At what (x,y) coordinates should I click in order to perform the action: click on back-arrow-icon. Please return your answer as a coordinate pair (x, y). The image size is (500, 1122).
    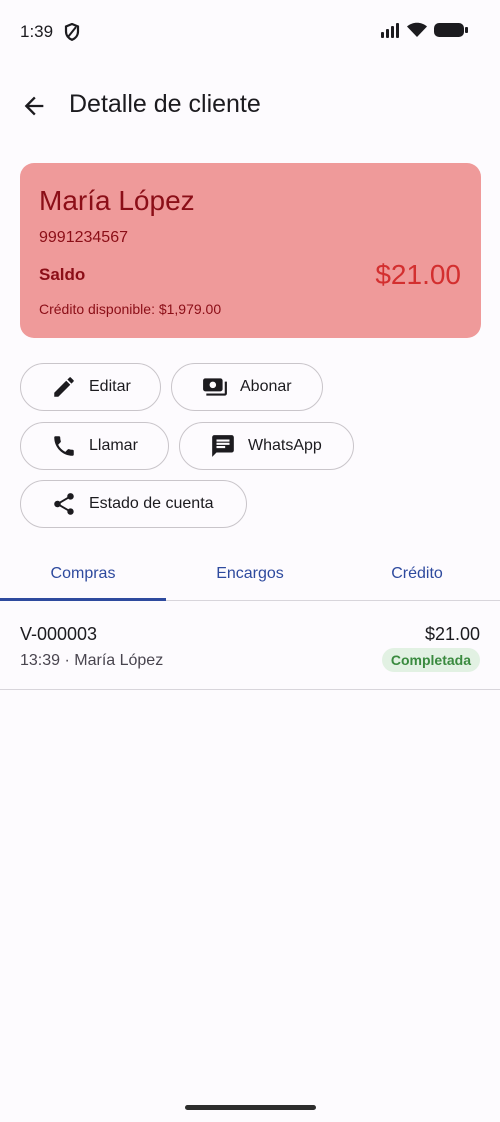
    Looking at the image, I should click on (34, 106).